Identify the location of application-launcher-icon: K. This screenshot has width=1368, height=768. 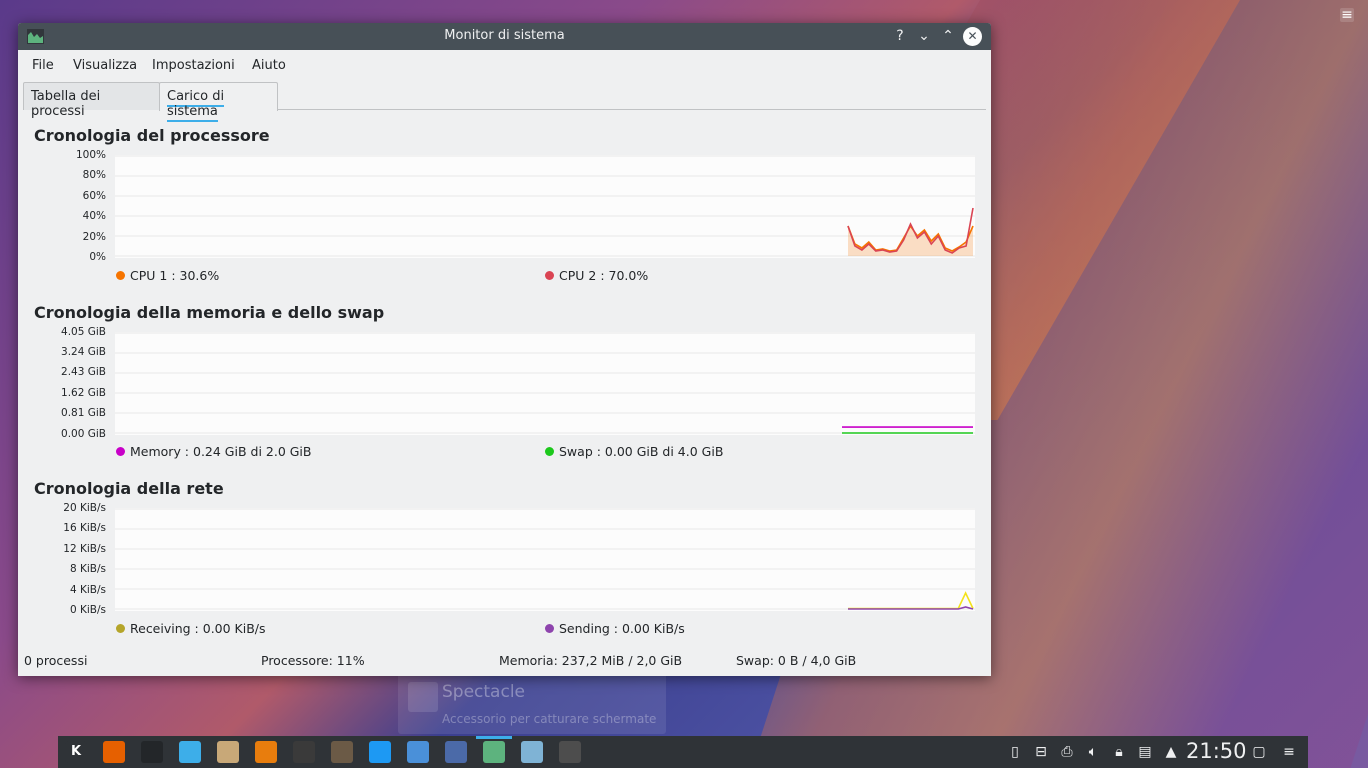
(76, 752).